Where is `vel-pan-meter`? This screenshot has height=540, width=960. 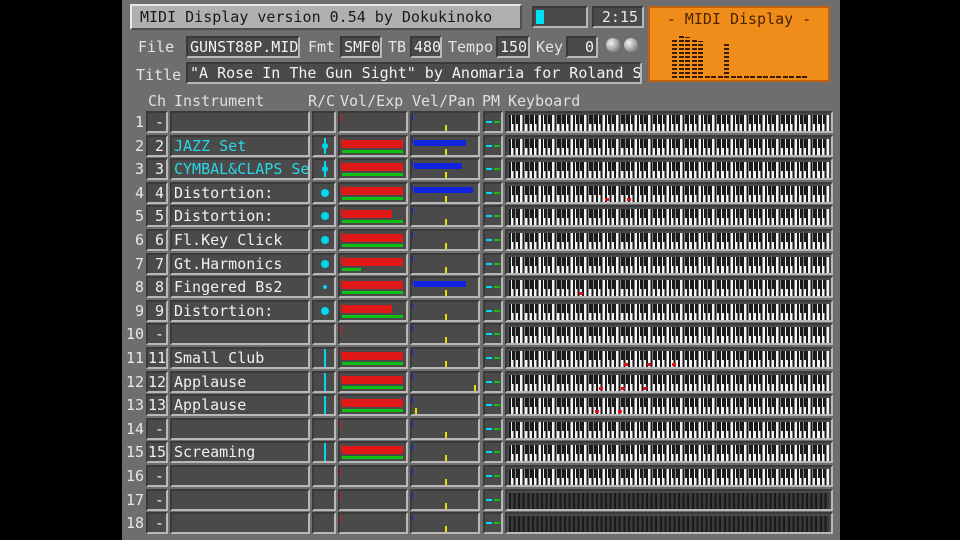 vel-pan-meter is located at coordinates (445, 499).